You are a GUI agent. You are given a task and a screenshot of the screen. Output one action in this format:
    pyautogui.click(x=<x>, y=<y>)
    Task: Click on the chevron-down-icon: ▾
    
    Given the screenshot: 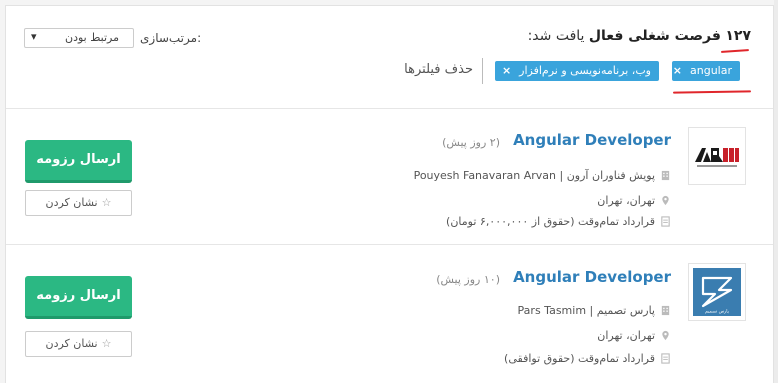 What is the action you would take?
    pyautogui.click(x=34, y=36)
    